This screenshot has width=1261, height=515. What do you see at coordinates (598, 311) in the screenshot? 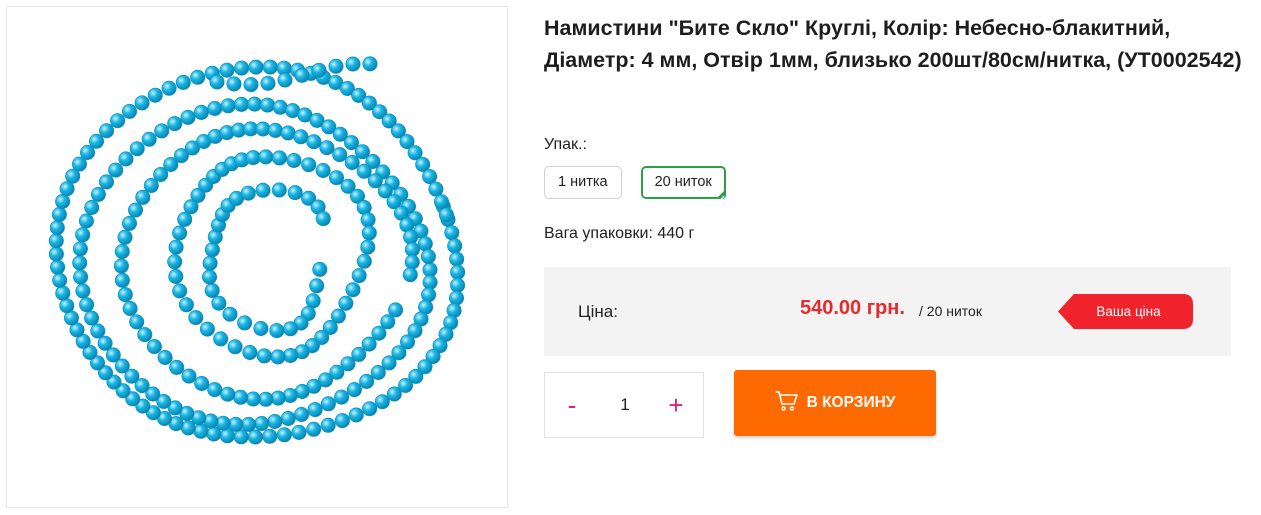
I see `price-label: Ціна:` at bounding box center [598, 311].